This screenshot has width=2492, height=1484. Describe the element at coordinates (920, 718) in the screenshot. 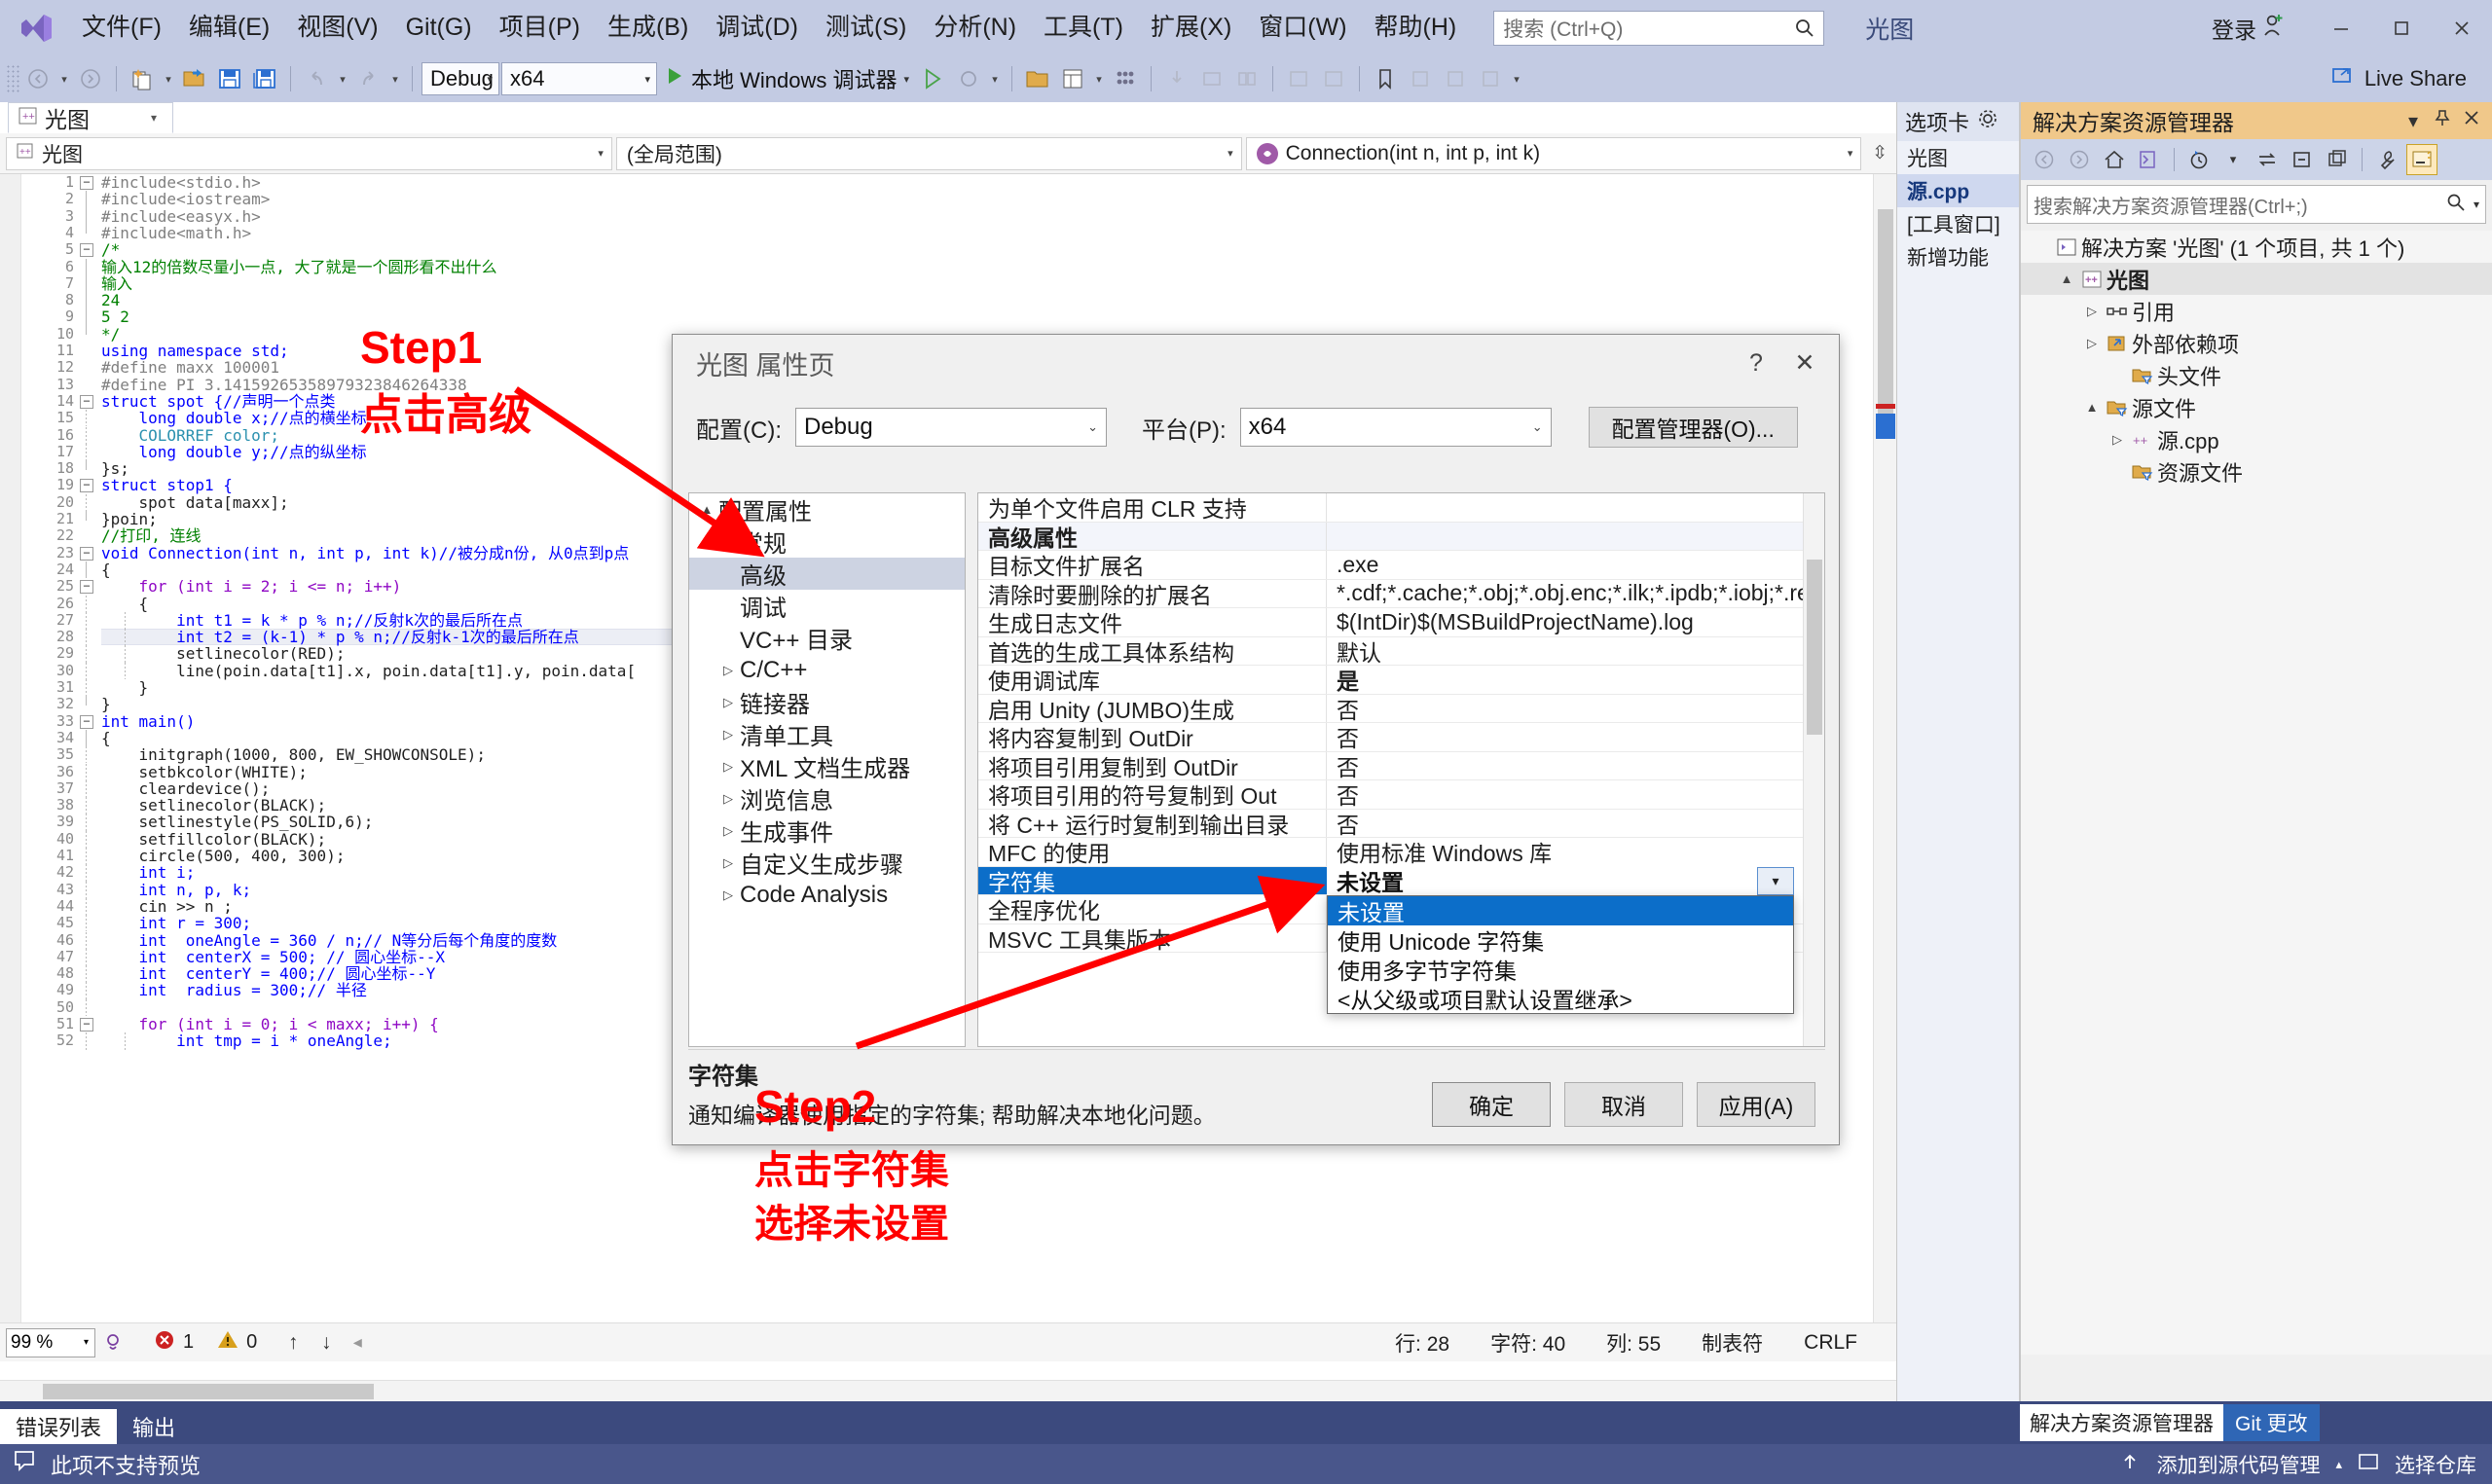

I see `annotation-arrows` at that location.